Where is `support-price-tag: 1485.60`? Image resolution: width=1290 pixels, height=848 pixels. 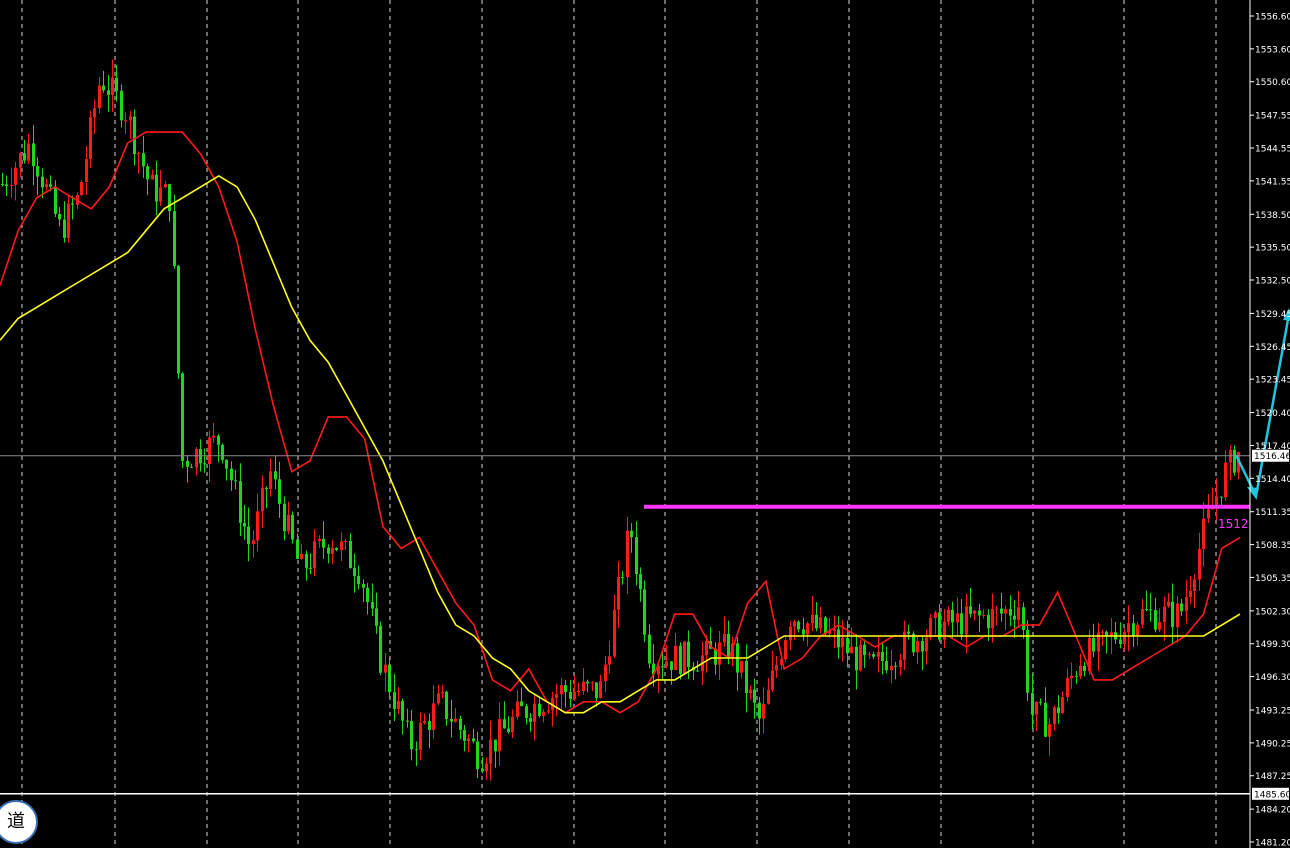 support-price-tag: 1485.60 is located at coordinates (1271, 793).